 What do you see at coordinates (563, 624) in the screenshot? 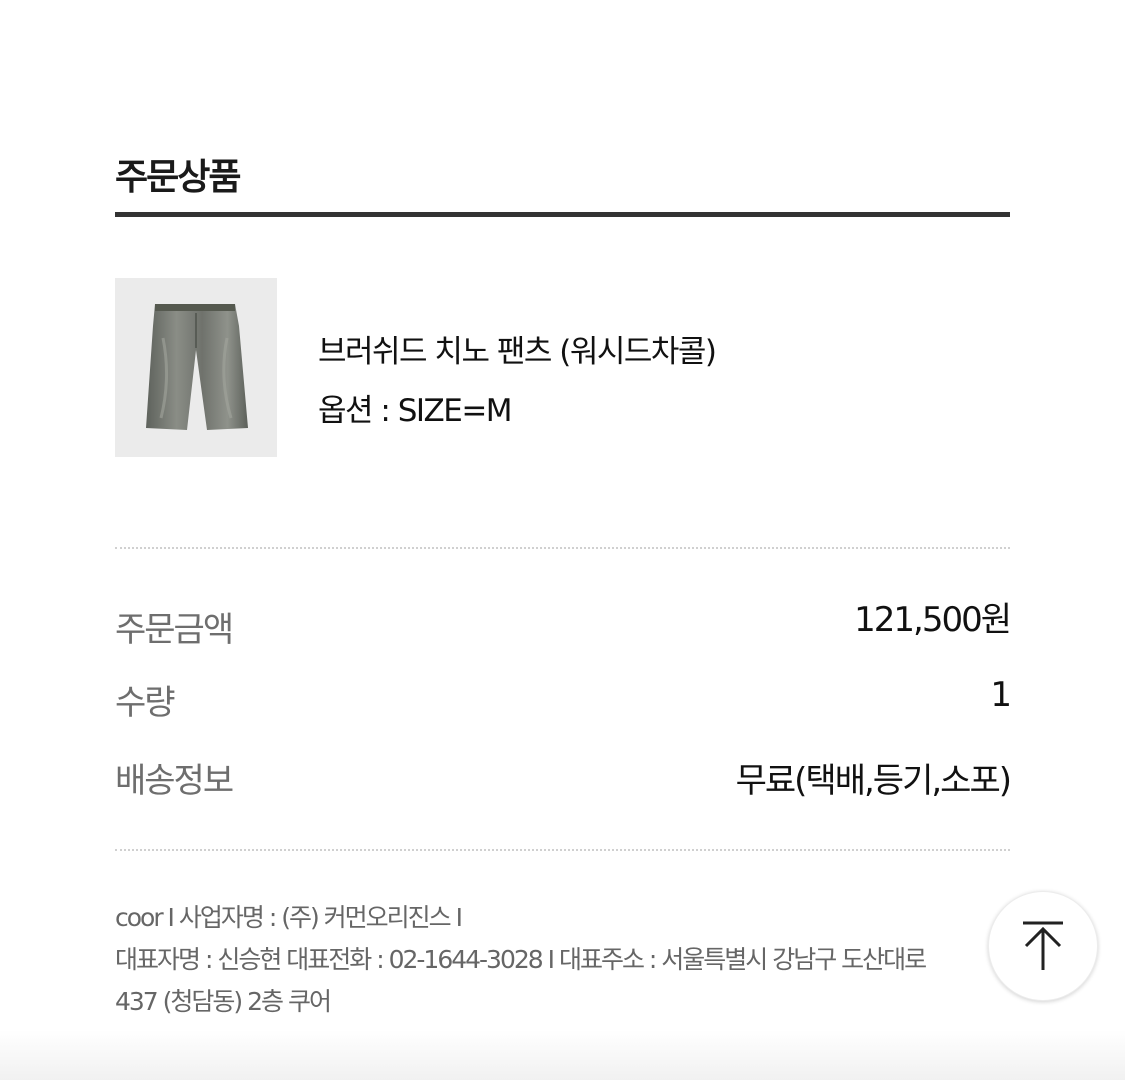
I see `order-amount-row: 주문금액 121,500원` at bounding box center [563, 624].